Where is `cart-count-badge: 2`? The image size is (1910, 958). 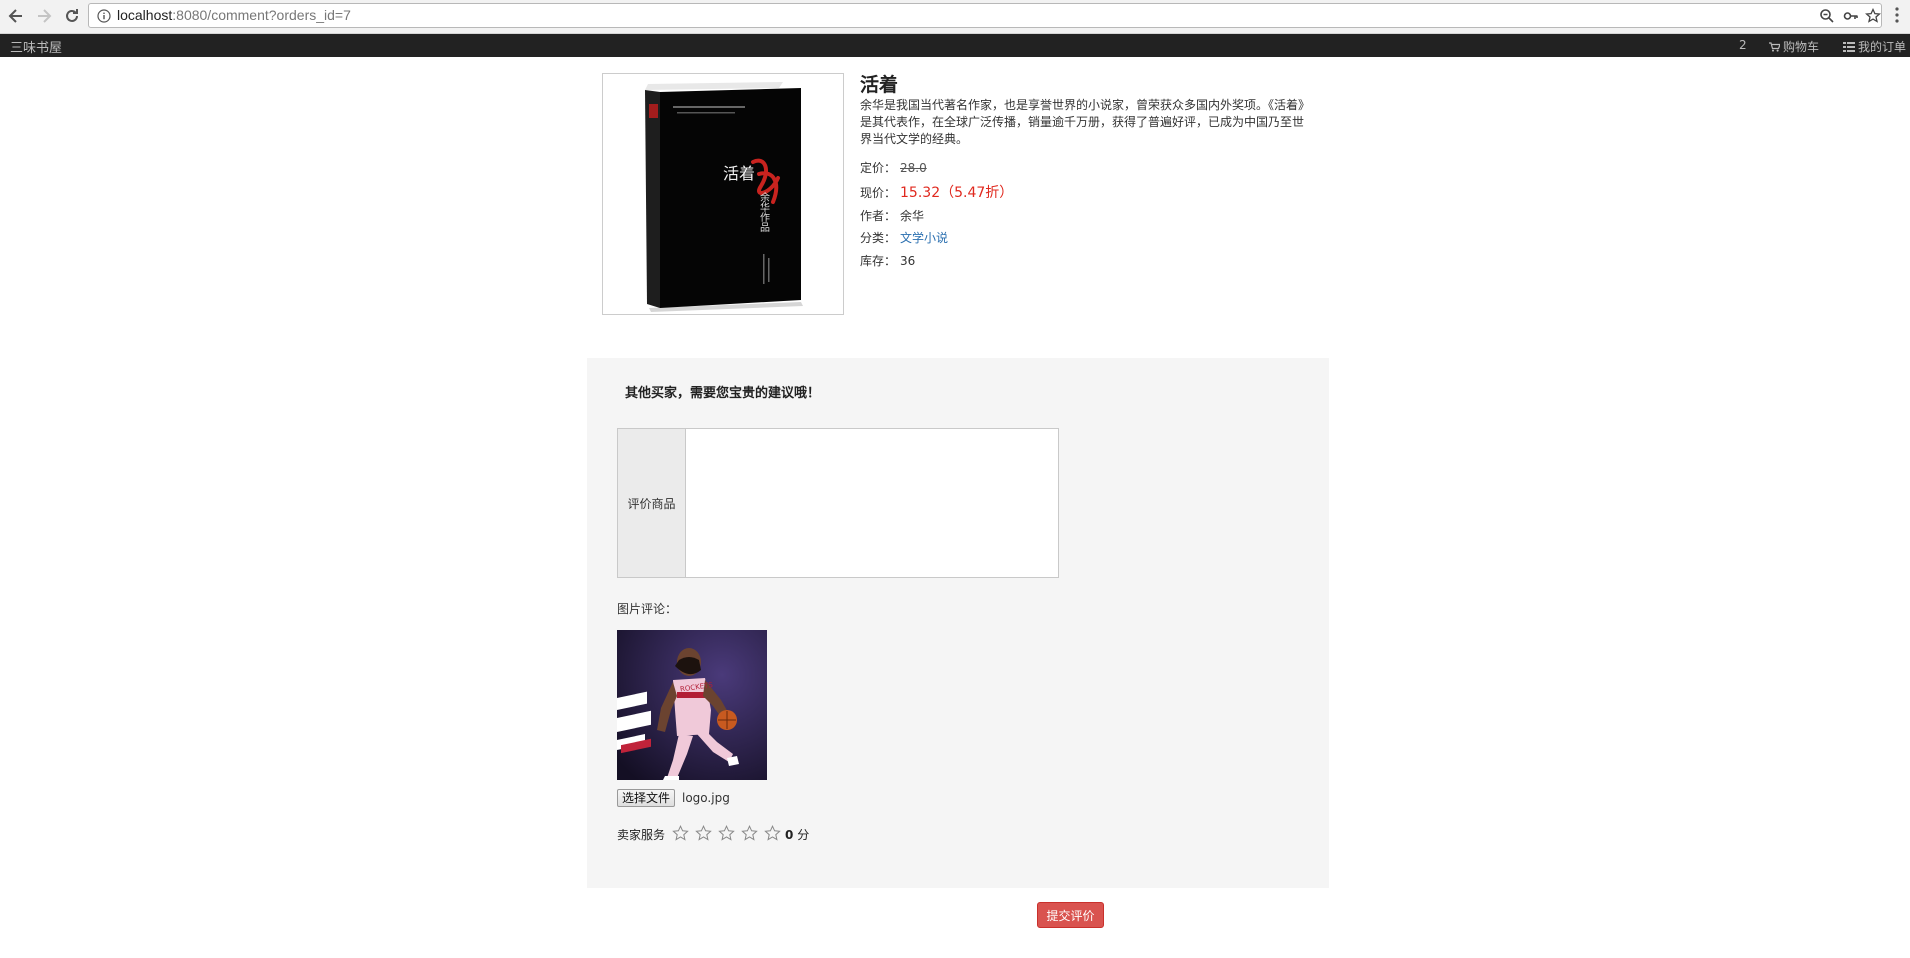 cart-count-badge: 2 is located at coordinates (1743, 45).